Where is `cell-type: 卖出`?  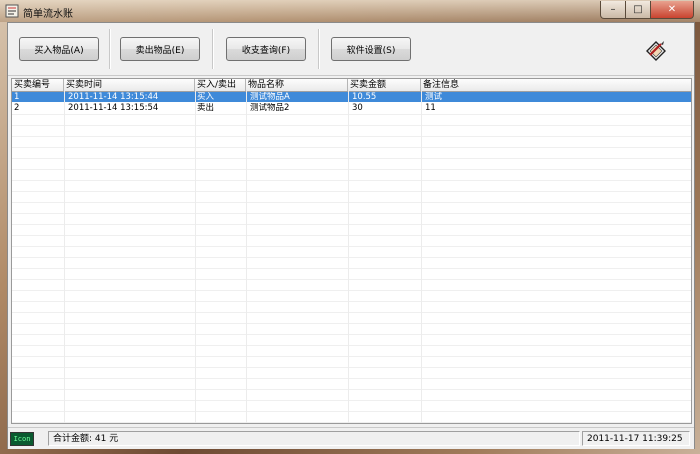 cell-type: 卖出 is located at coordinates (206, 108).